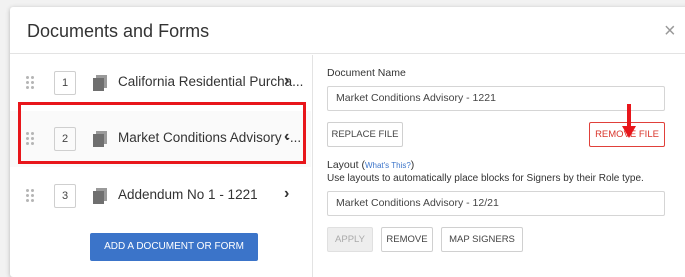 The image size is (685, 277). Describe the element at coordinates (350, 239) in the screenshot. I see `apply-button: APPLY` at that location.